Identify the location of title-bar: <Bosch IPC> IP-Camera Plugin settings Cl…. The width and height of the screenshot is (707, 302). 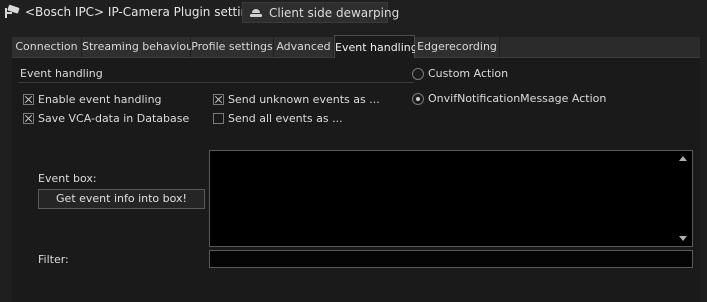
(353, 13).